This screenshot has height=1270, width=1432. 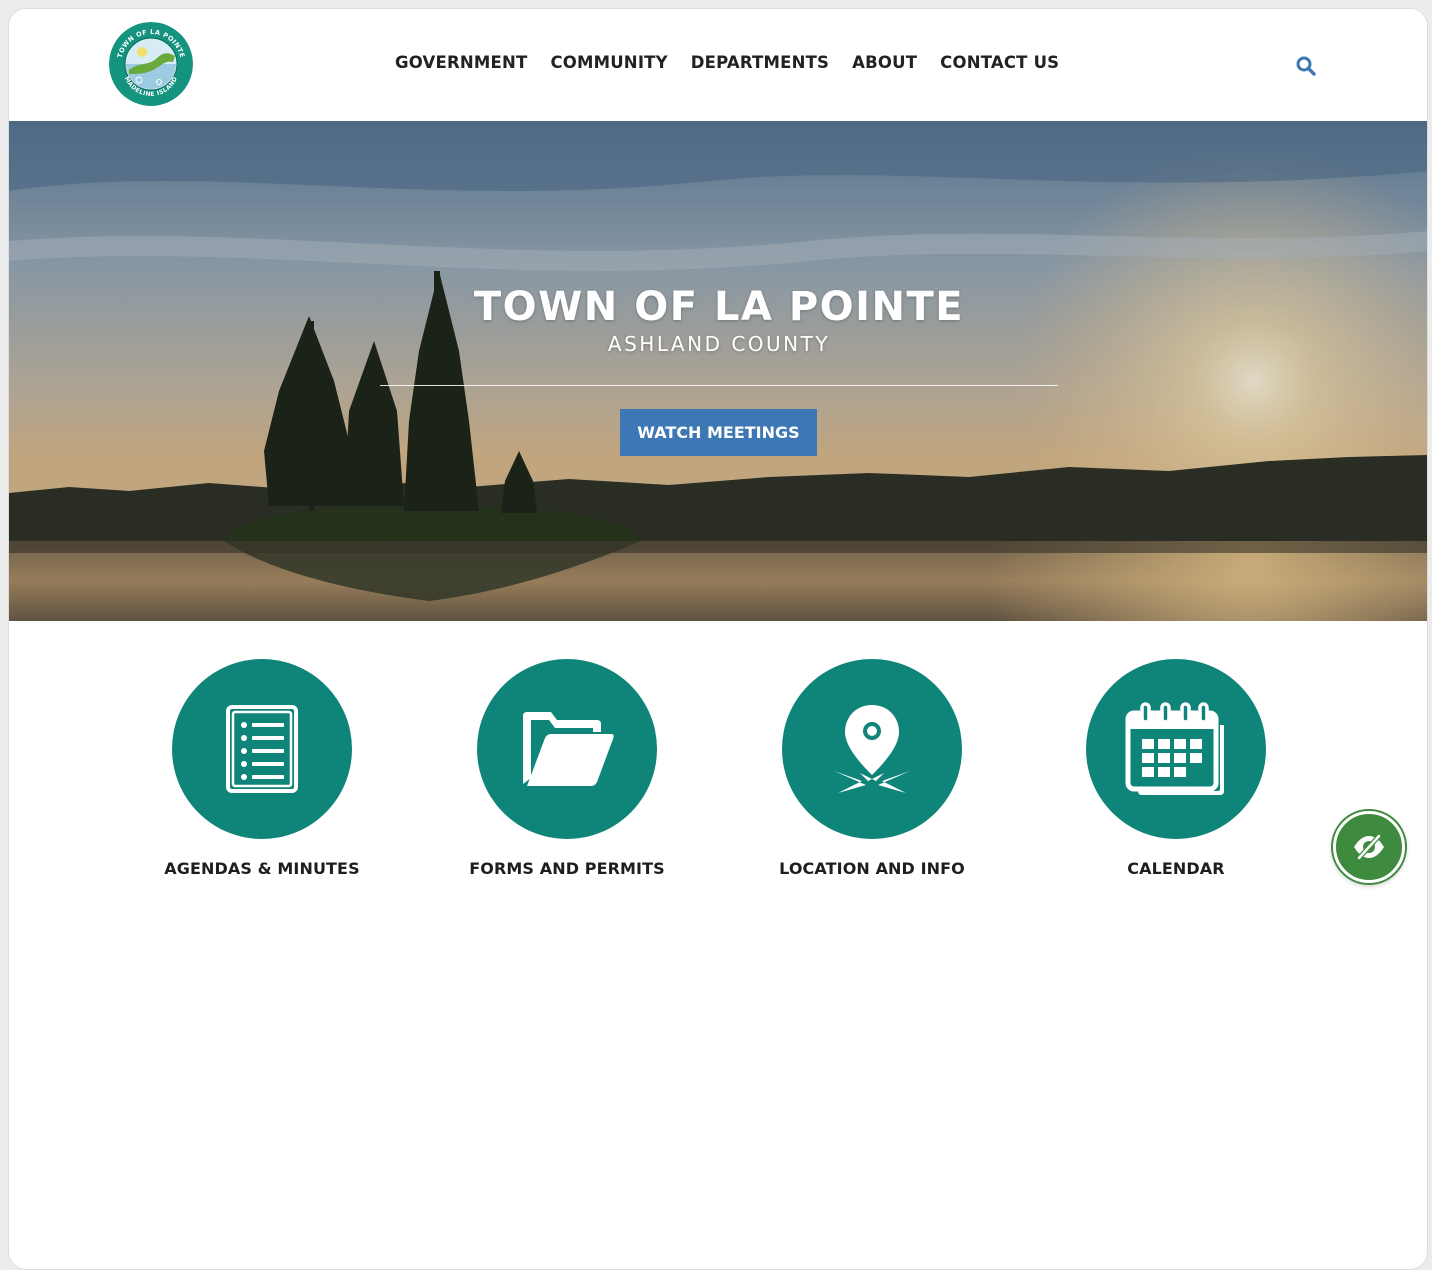 I want to click on accessibility-toggle-button, so click(x=1369, y=847).